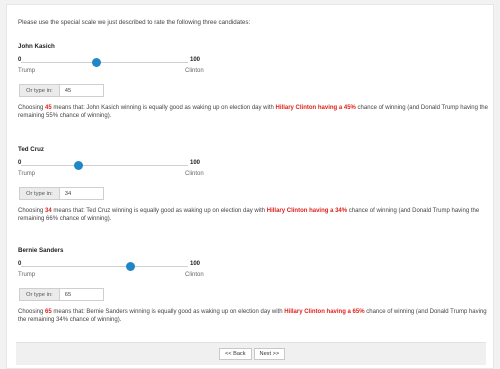 This screenshot has height=369, width=500. I want to click on candidate-name: John Kasich, so click(36, 46).